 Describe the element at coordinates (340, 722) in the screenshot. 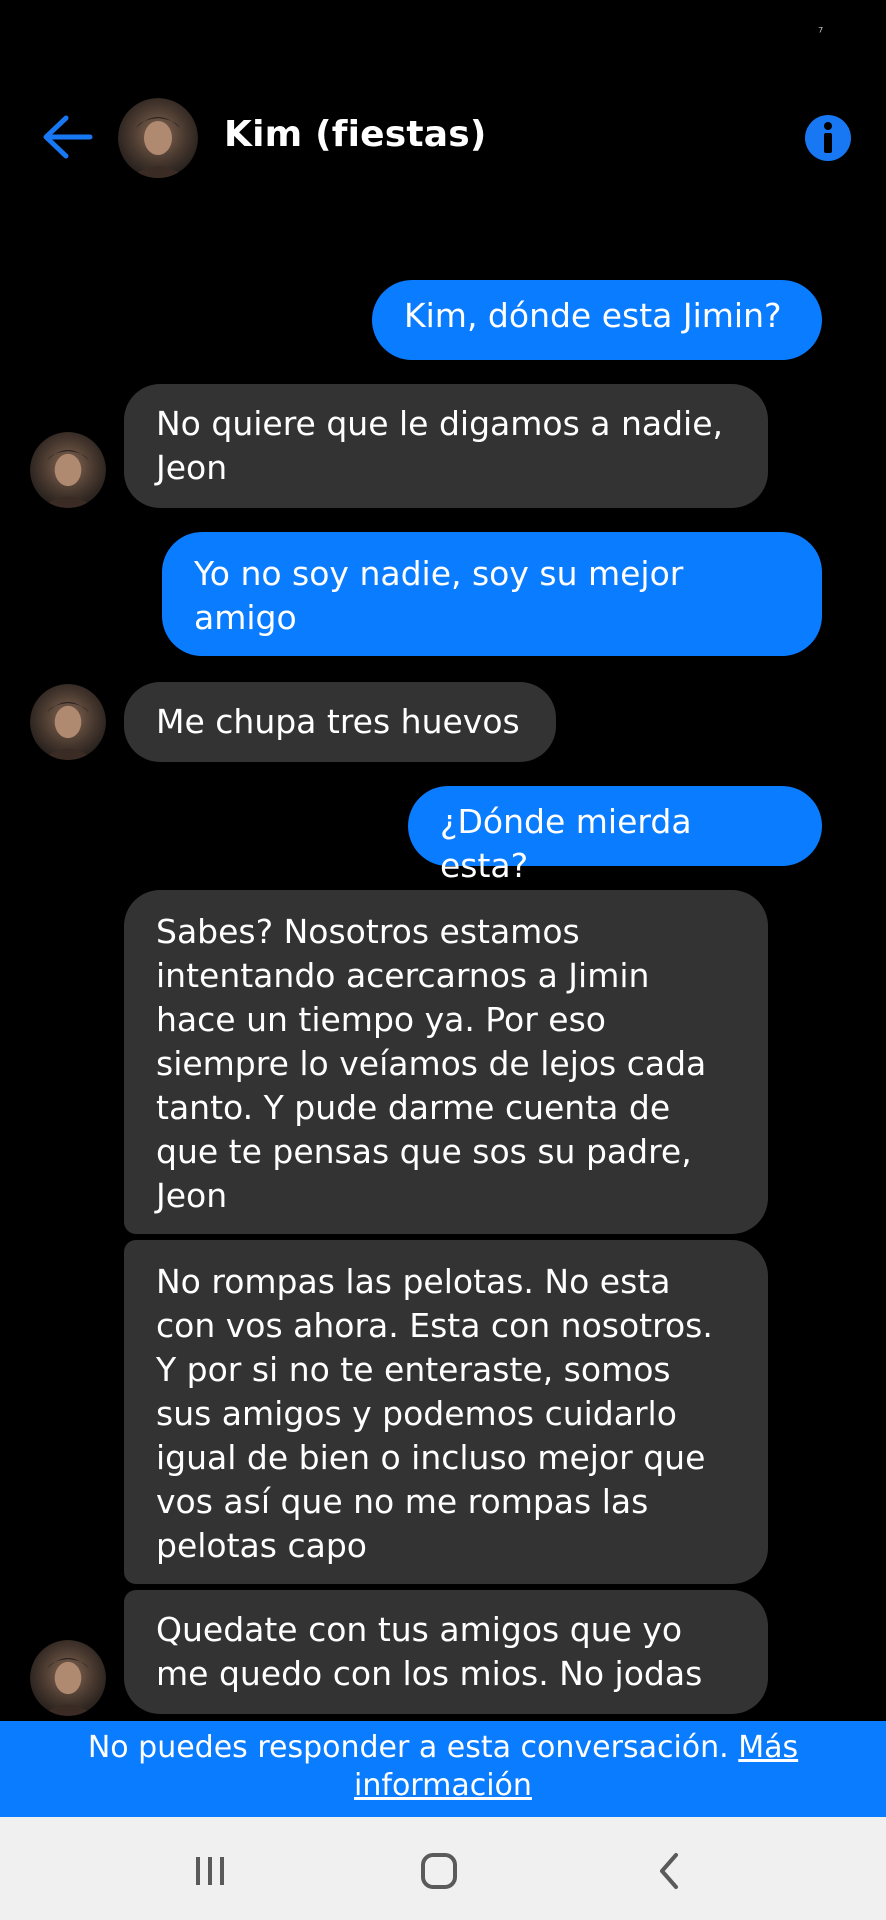

I see `received-message: Me chupa tres huevos` at that location.